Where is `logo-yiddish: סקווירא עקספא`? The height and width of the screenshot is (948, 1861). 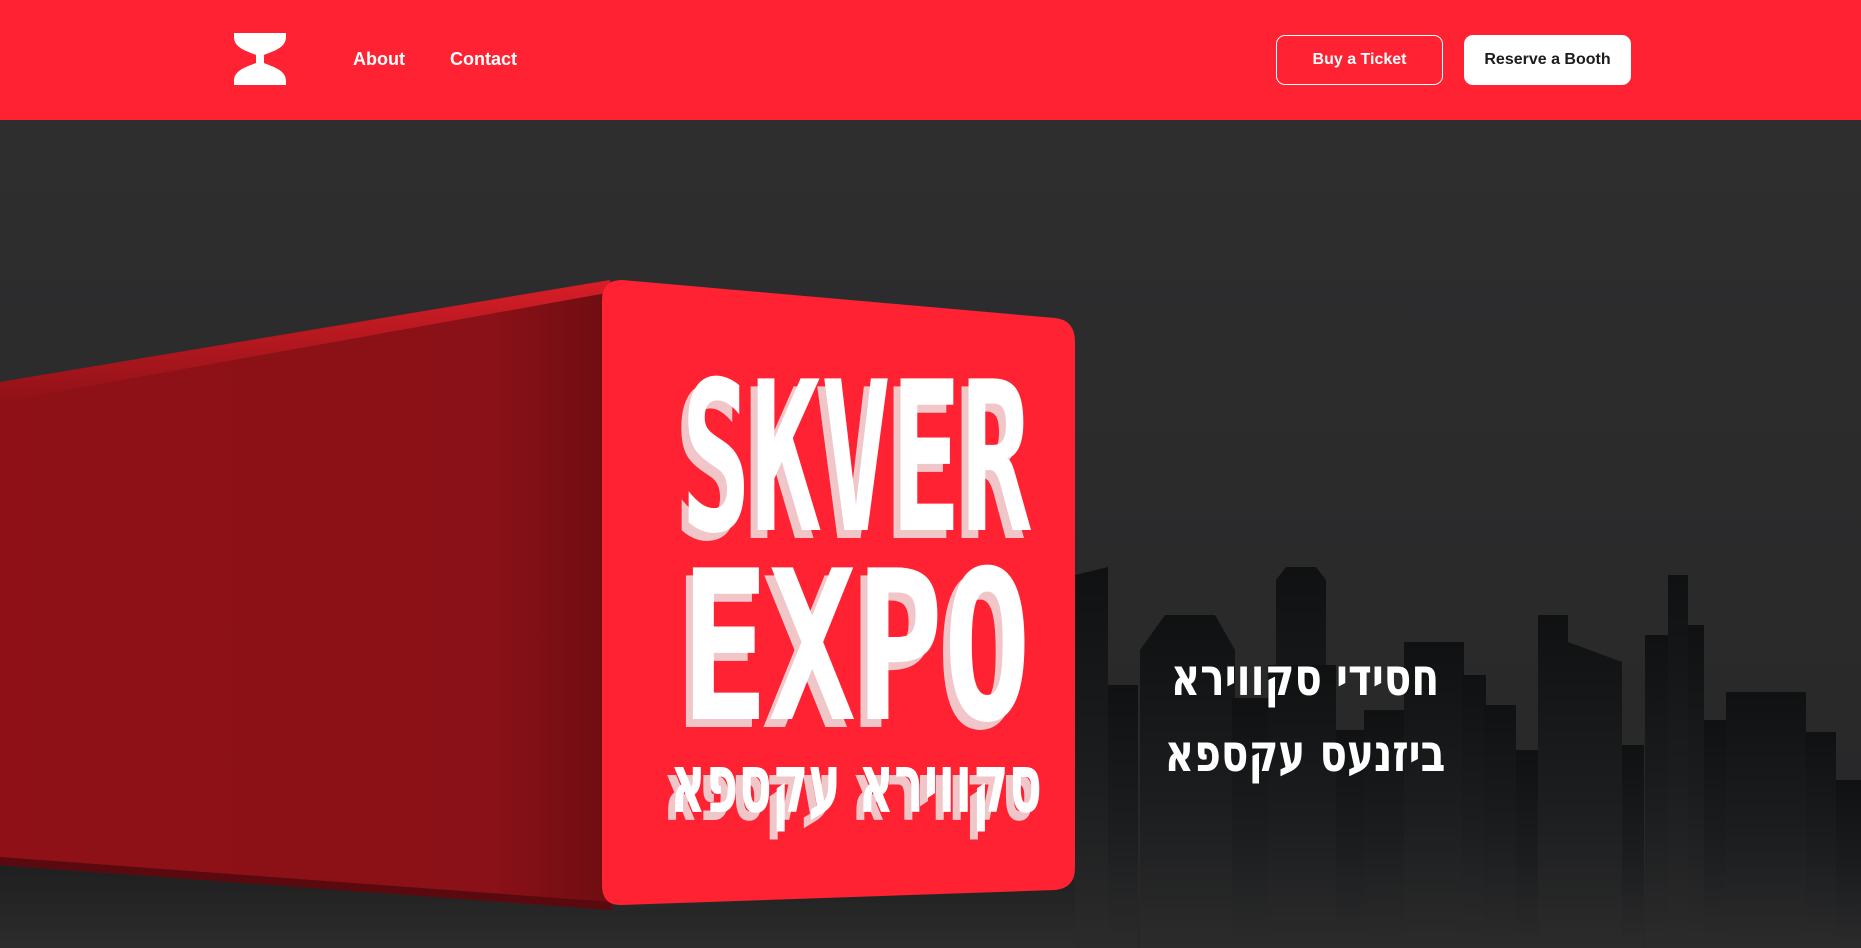
logo-yiddish: סקווירא עקספא is located at coordinates (856, 784).